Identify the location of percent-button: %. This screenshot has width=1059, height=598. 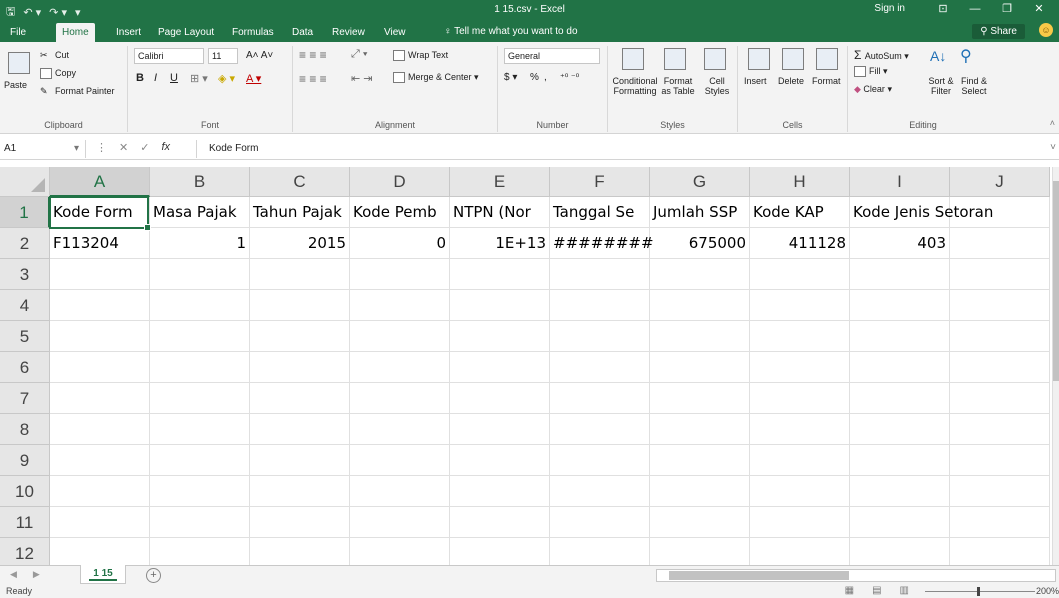
(534, 77).